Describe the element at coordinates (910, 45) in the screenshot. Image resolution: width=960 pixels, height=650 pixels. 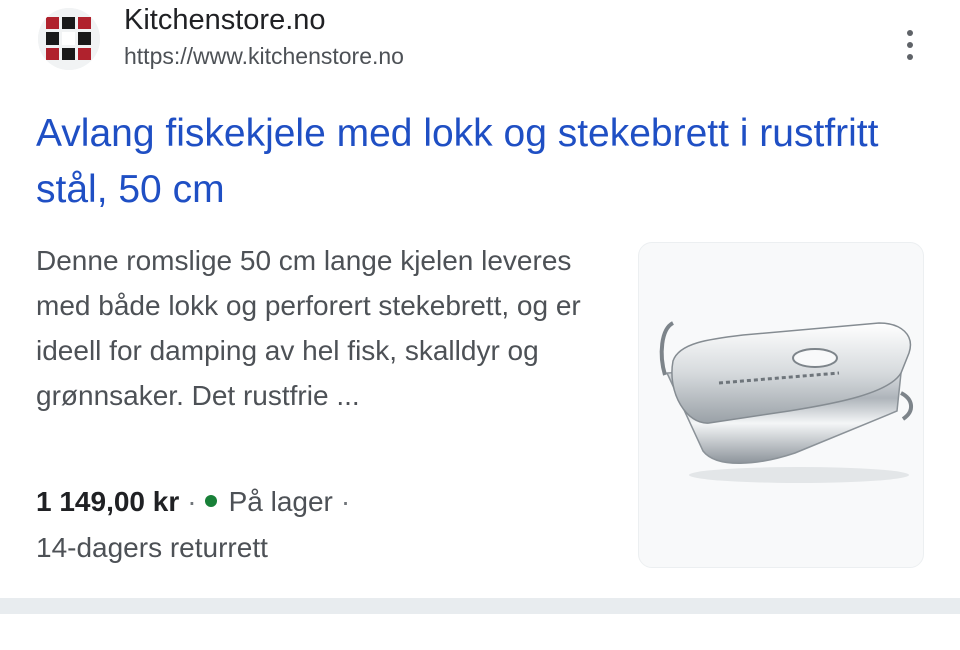
I see `more-vert-icon` at that location.